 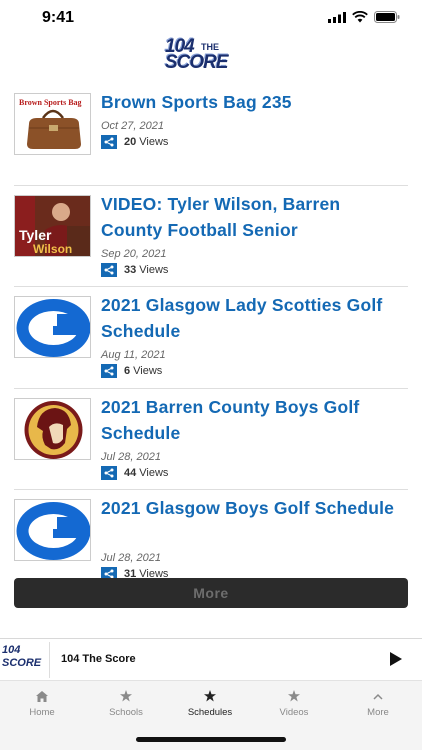 What do you see at coordinates (211, 659) in the screenshot?
I see `audio-player: 104 SCORE 104 The Score` at bounding box center [211, 659].